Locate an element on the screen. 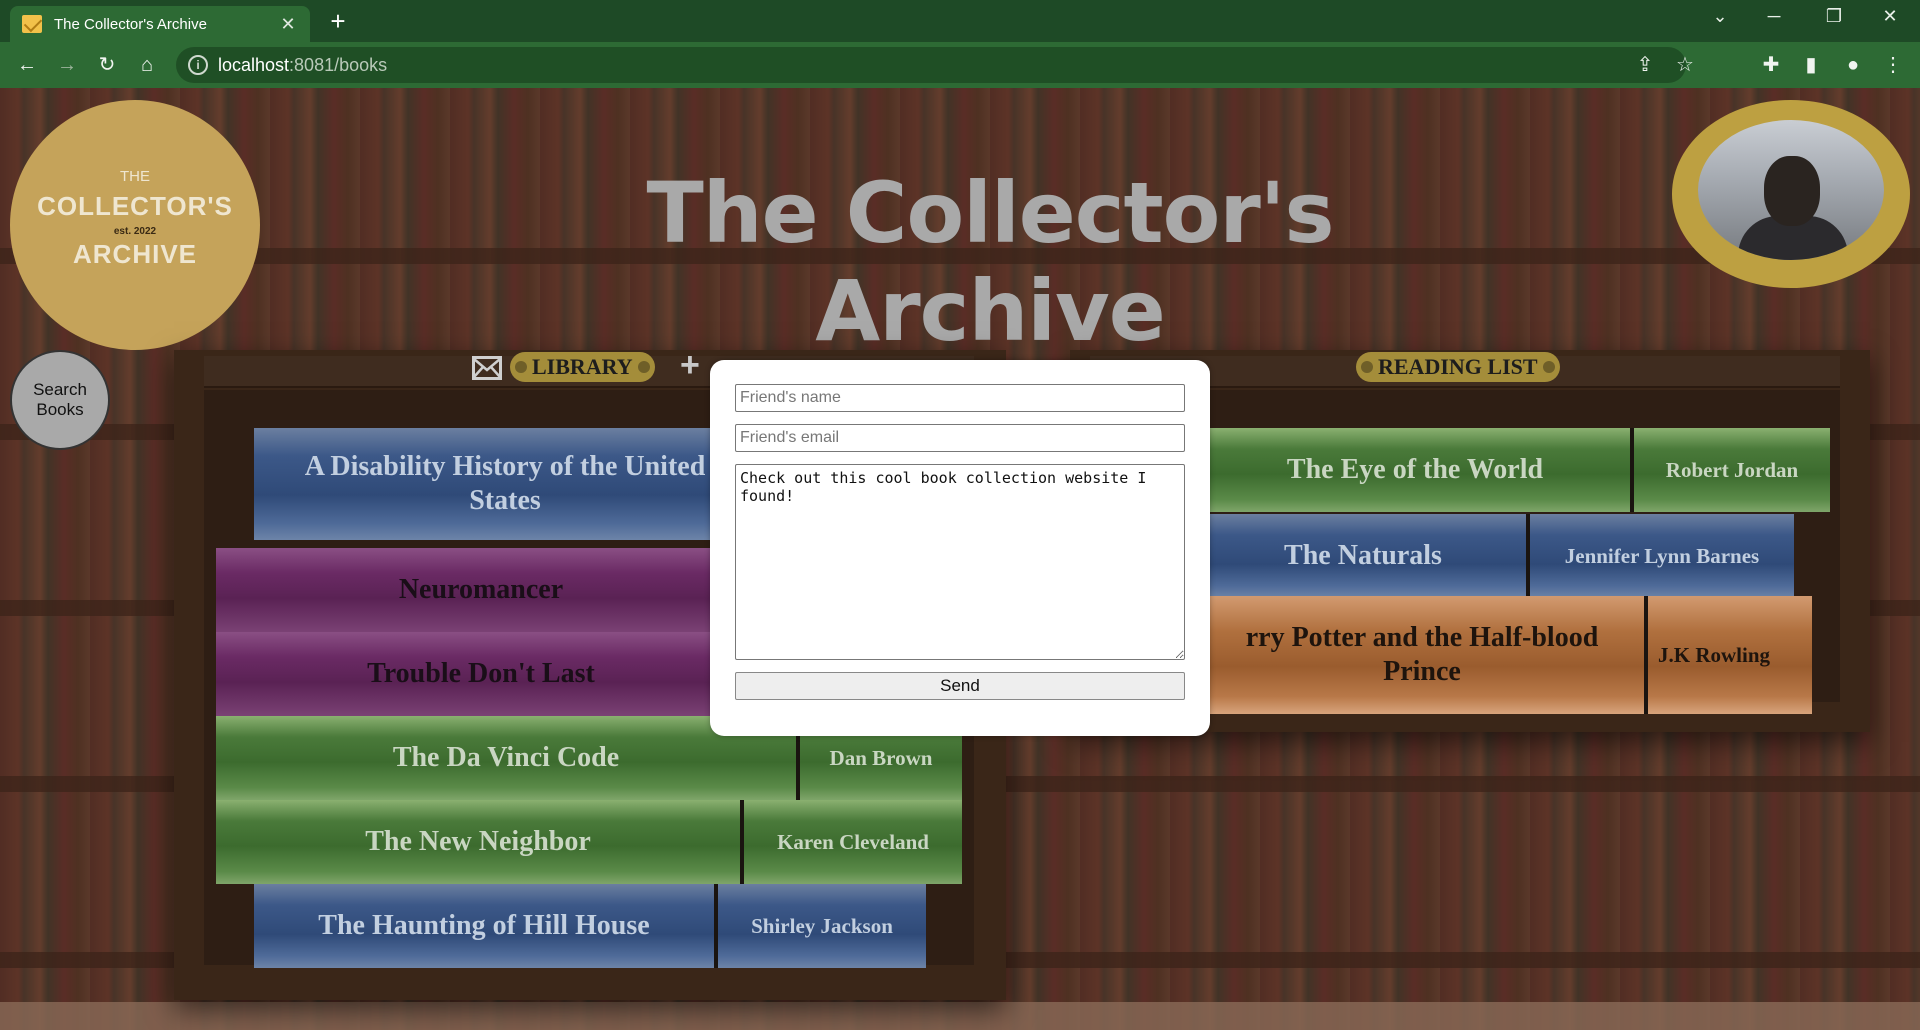 The image size is (1920, 1030). book-title: The Naturals is located at coordinates (1363, 556).